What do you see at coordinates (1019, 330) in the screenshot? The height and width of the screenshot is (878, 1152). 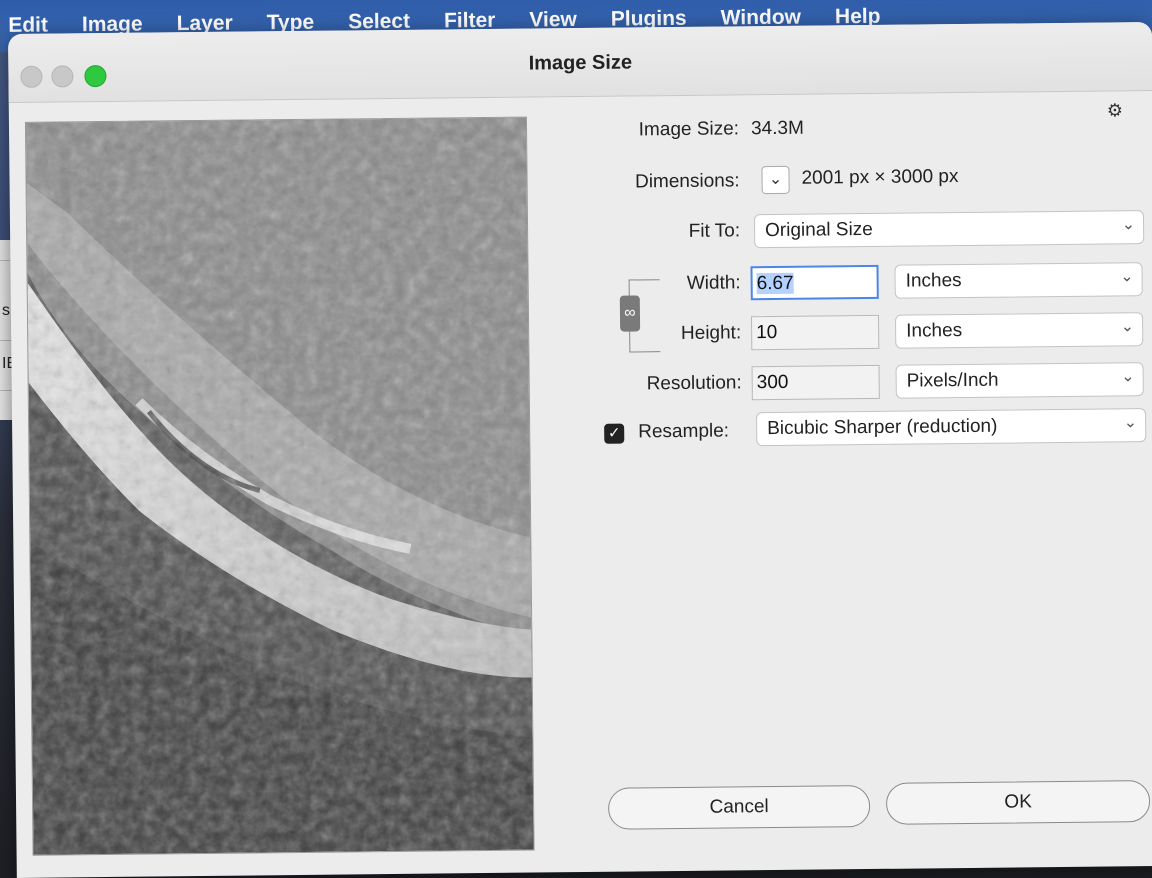 I see `height-unit-select: Inches ⌄` at bounding box center [1019, 330].